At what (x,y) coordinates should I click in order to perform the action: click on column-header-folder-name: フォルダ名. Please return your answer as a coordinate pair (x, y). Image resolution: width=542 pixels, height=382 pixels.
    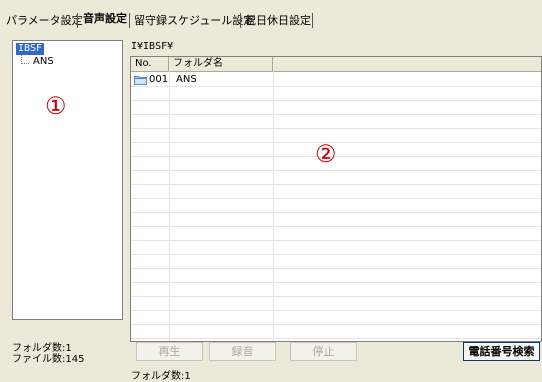
    Looking at the image, I should click on (221, 64).